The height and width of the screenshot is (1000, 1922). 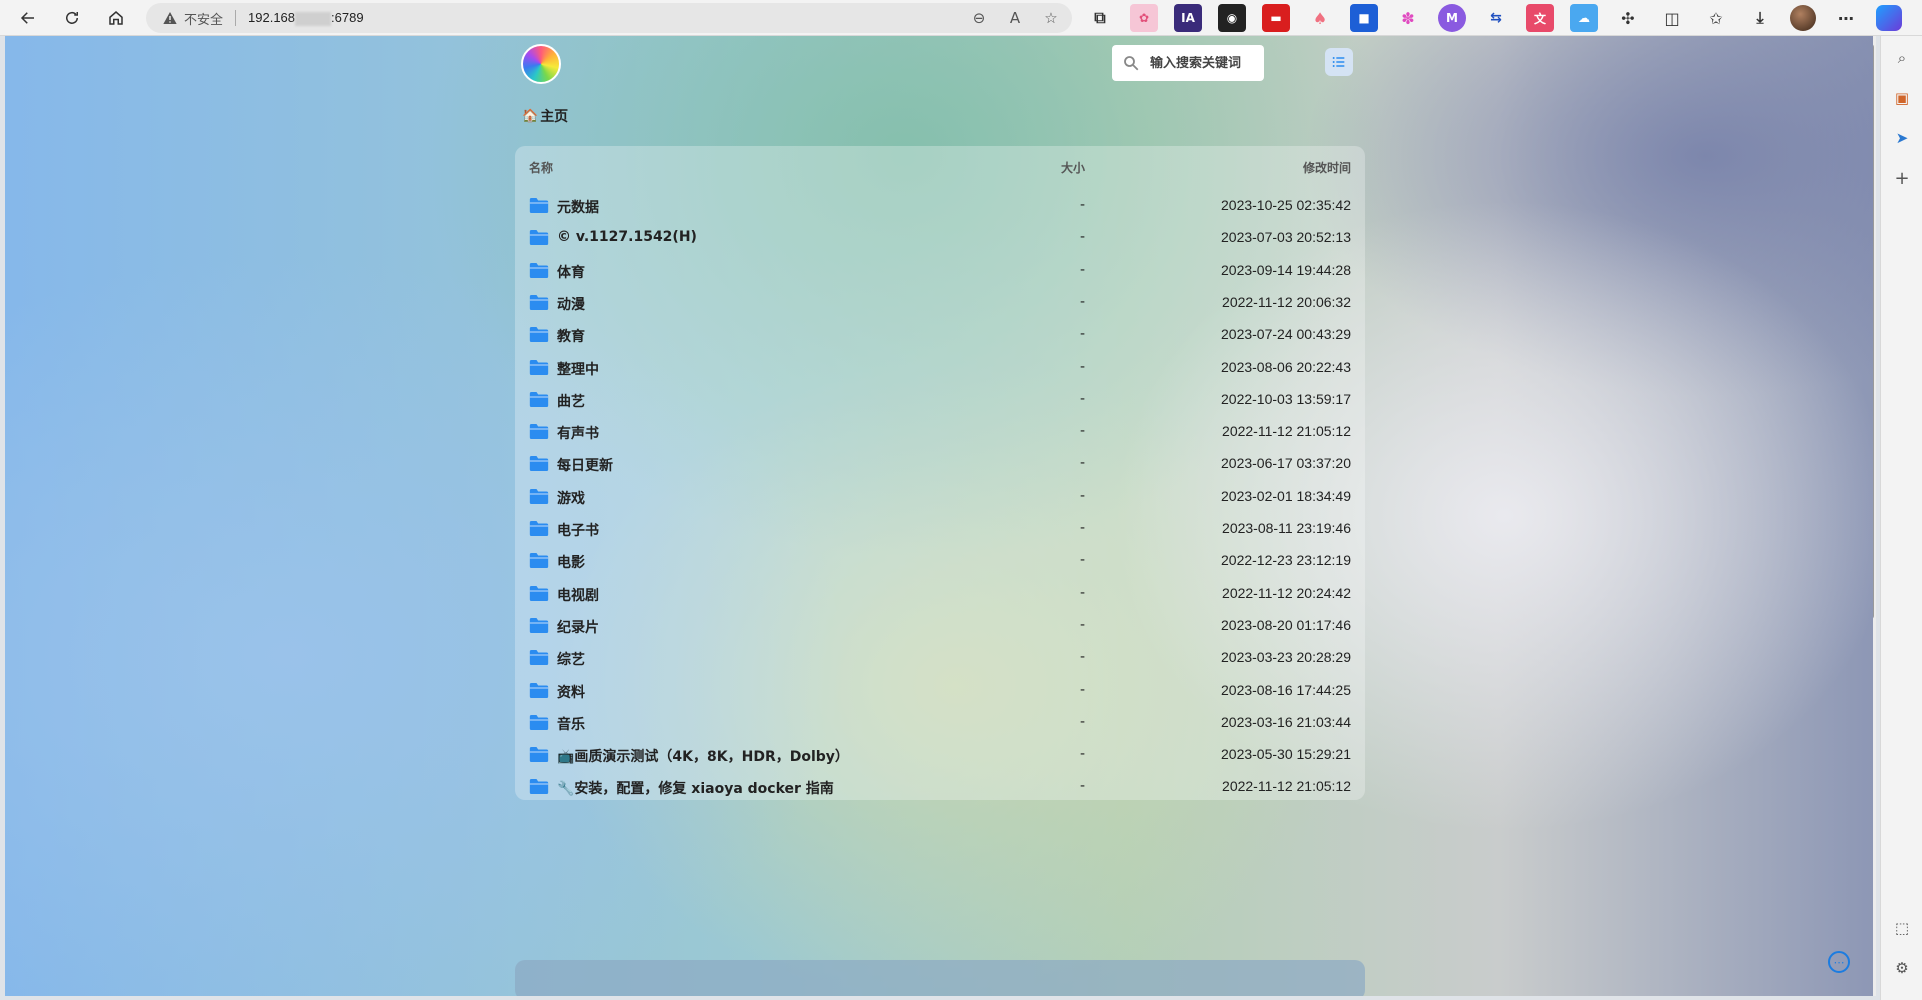 I want to click on sidebar-screenshot-icon: ⬚, so click(x=1902, y=928).